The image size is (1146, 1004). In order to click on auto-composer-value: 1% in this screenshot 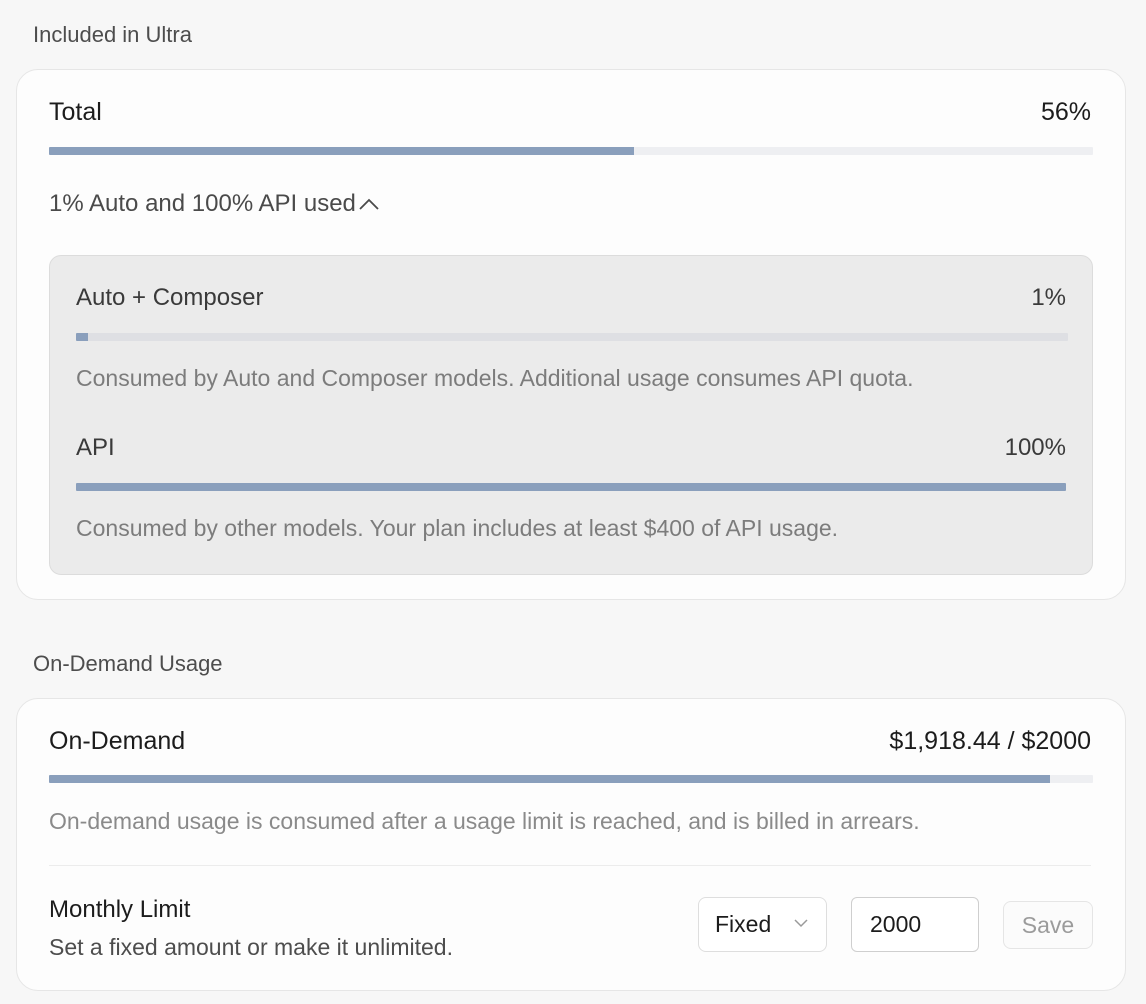, I will do `click(1048, 297)`.